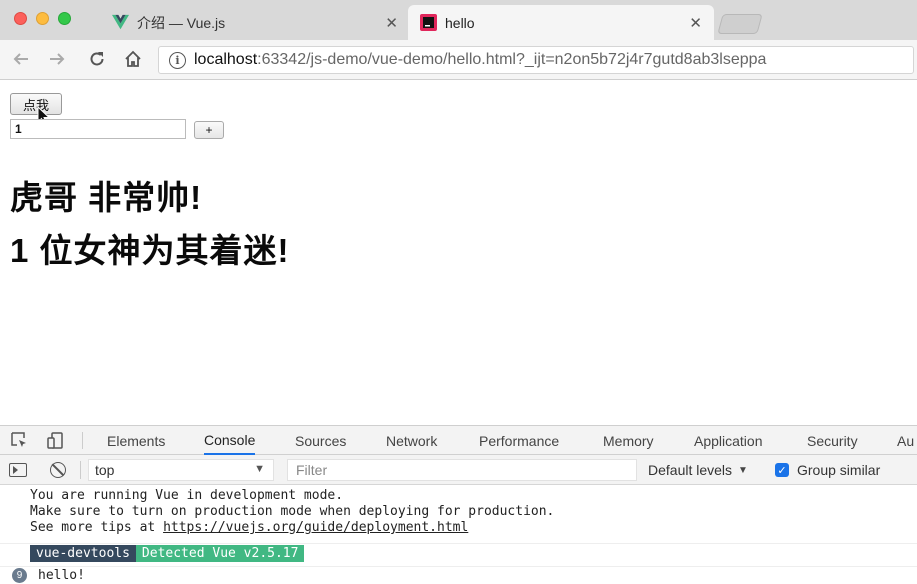  Describe the element at coordinates (120, 22) in the screenshot. I see `vue-logo-icon` at that location.